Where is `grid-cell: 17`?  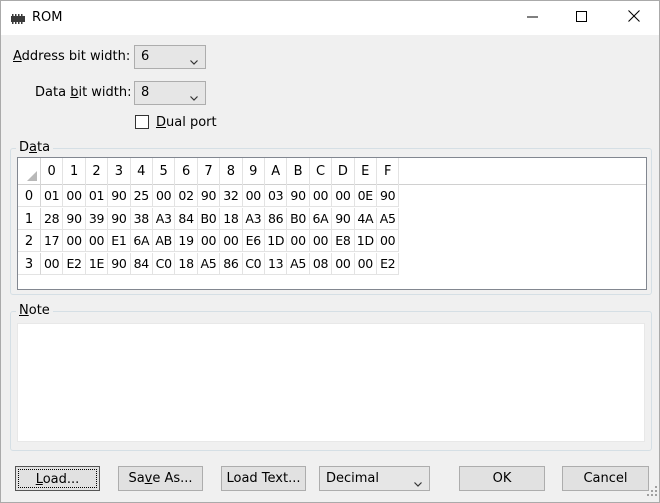
grid-cell: 17 is located at coordinates (52, 241).